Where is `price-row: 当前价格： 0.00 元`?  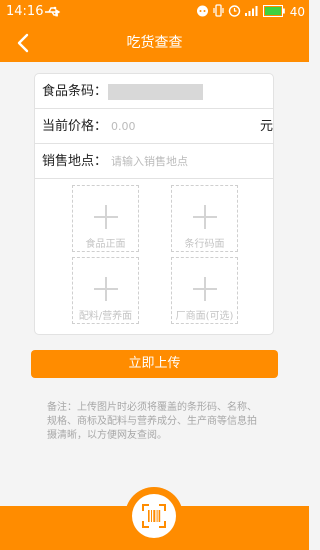 price-row: 当前价格： 0.00 元 is located at coordinates (154, 126).